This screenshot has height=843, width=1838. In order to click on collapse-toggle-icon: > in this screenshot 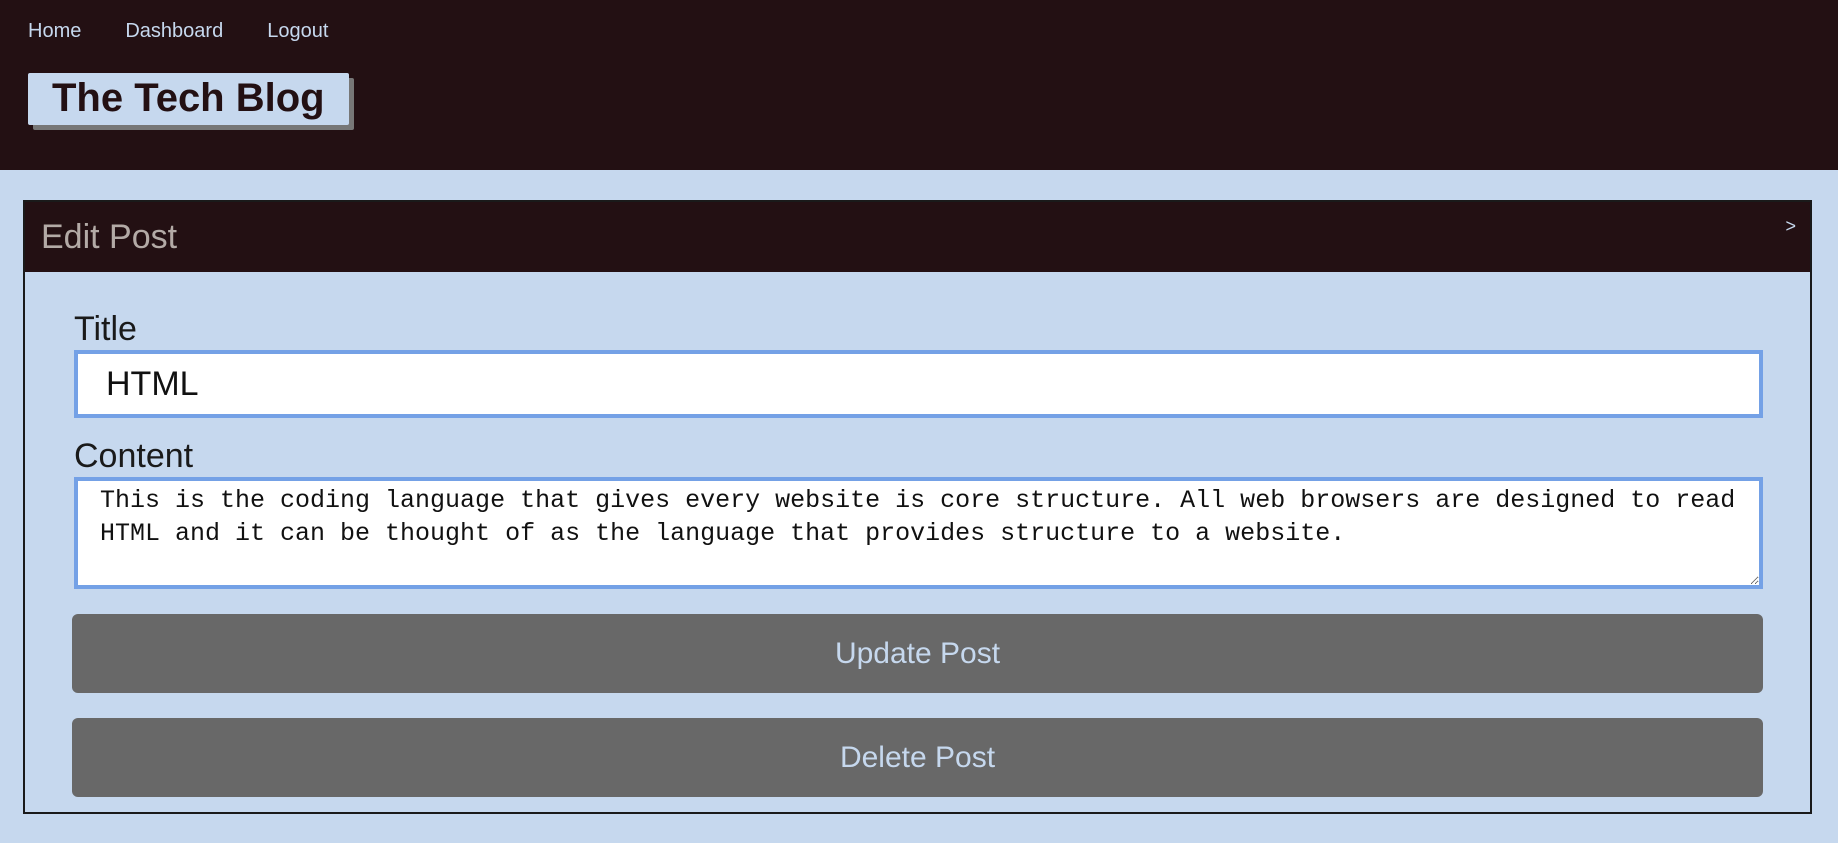, I will do `click(1790, 226)`.